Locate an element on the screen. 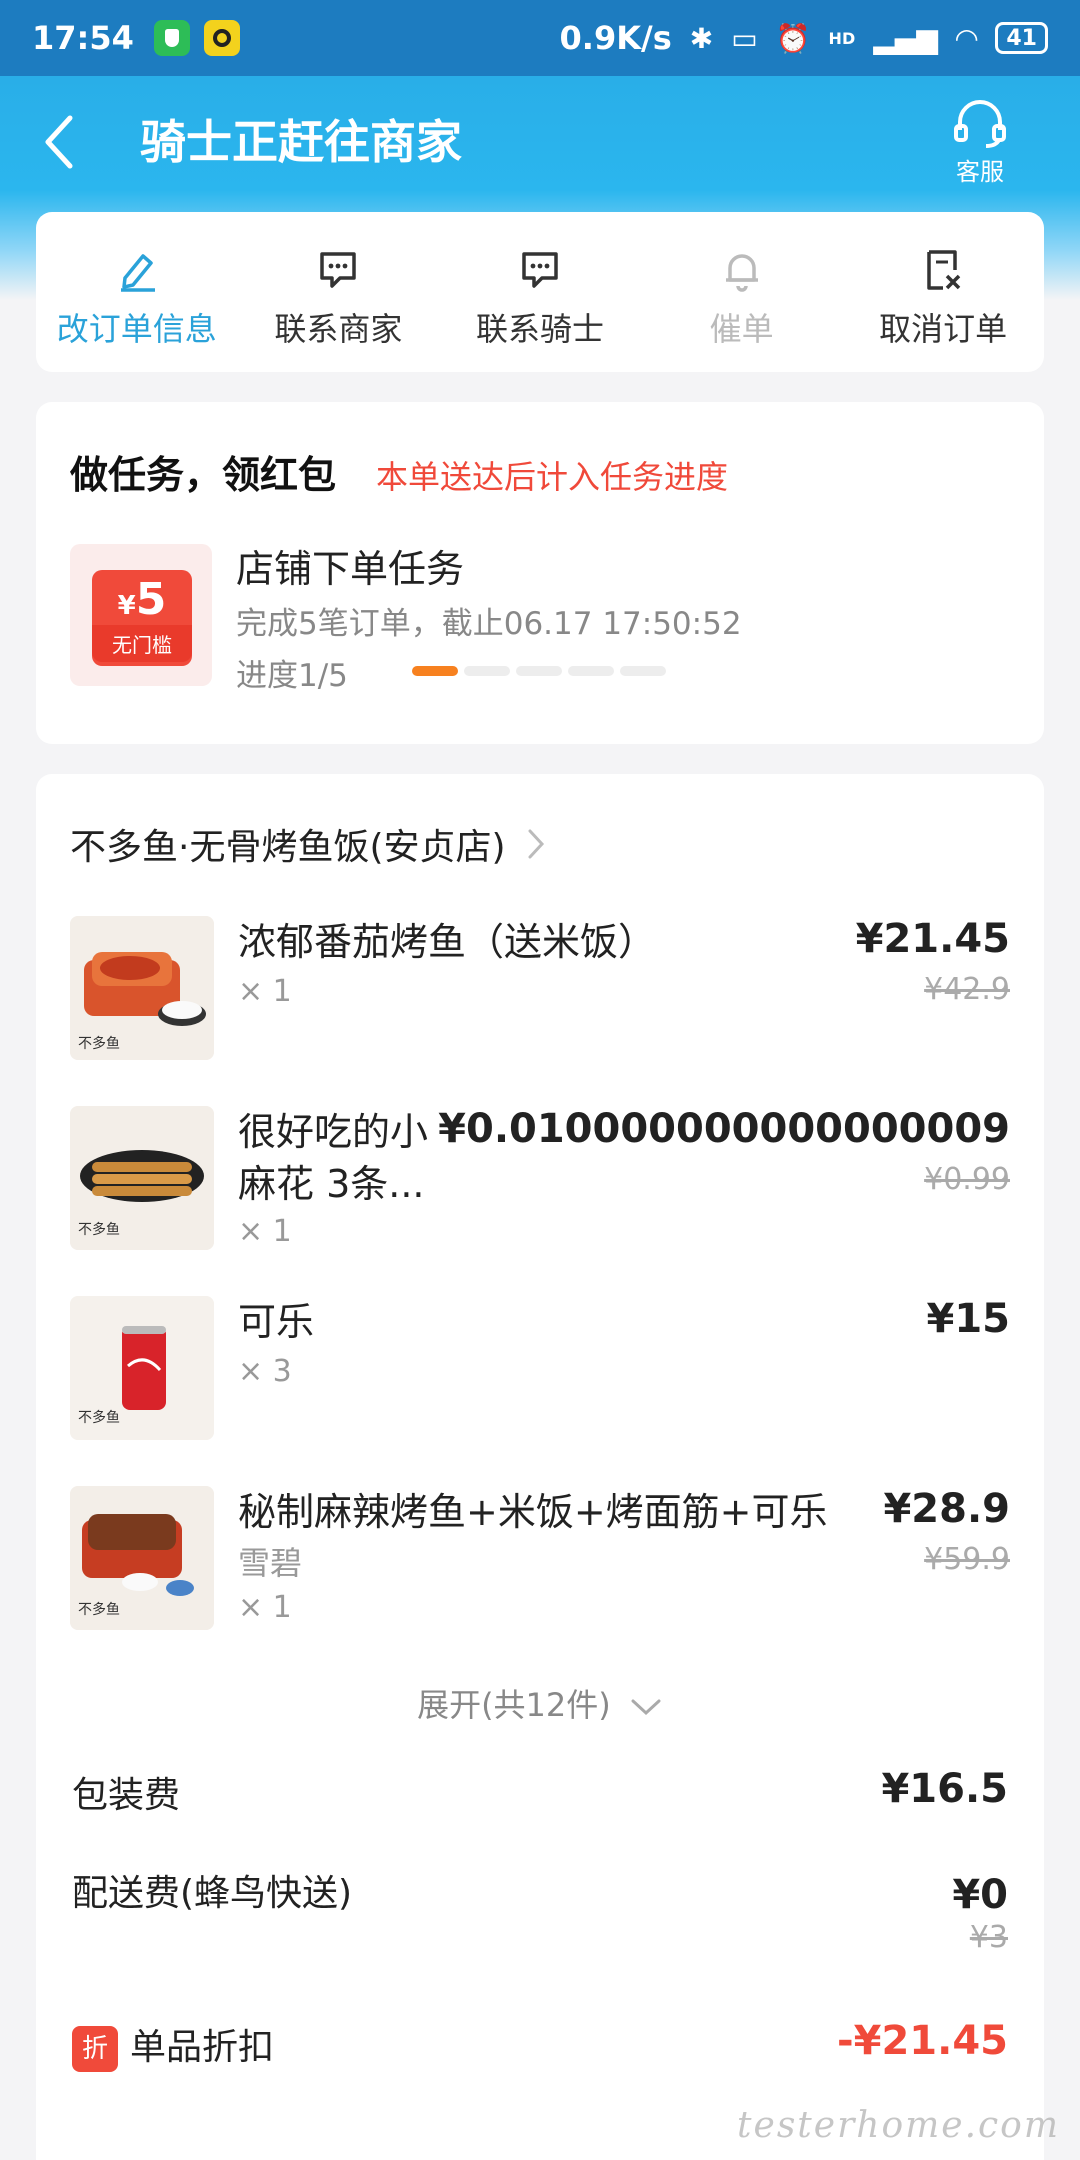  task-subtitle: 本单送达后计入任务进度 is located at coordinates (552, 477).